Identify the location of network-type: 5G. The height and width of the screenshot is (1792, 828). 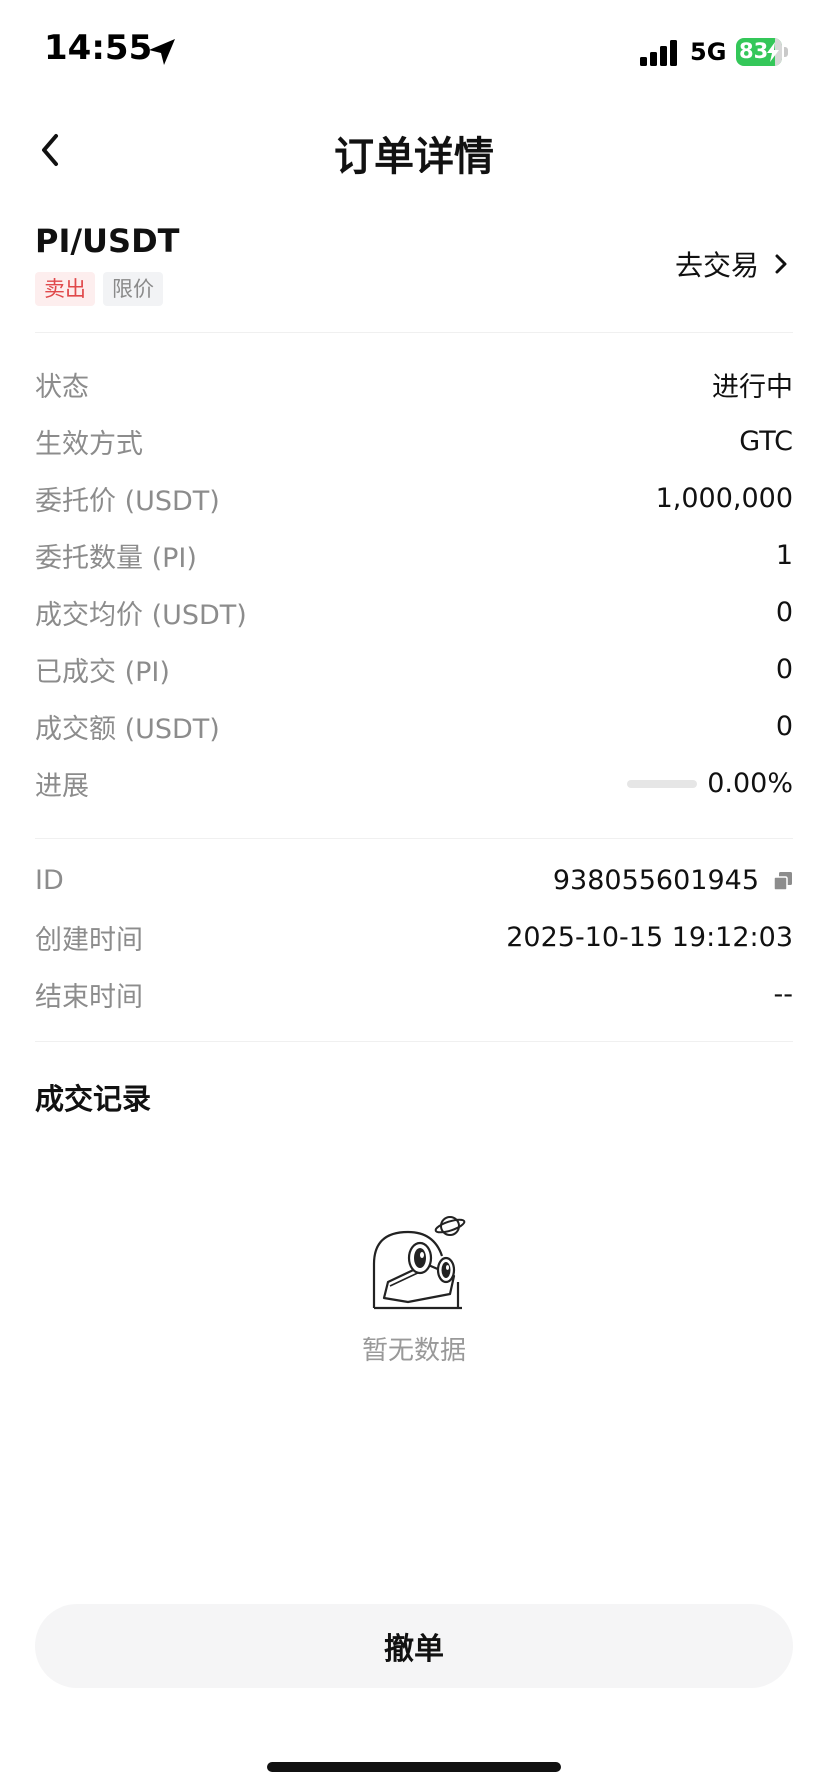
(708, 52).